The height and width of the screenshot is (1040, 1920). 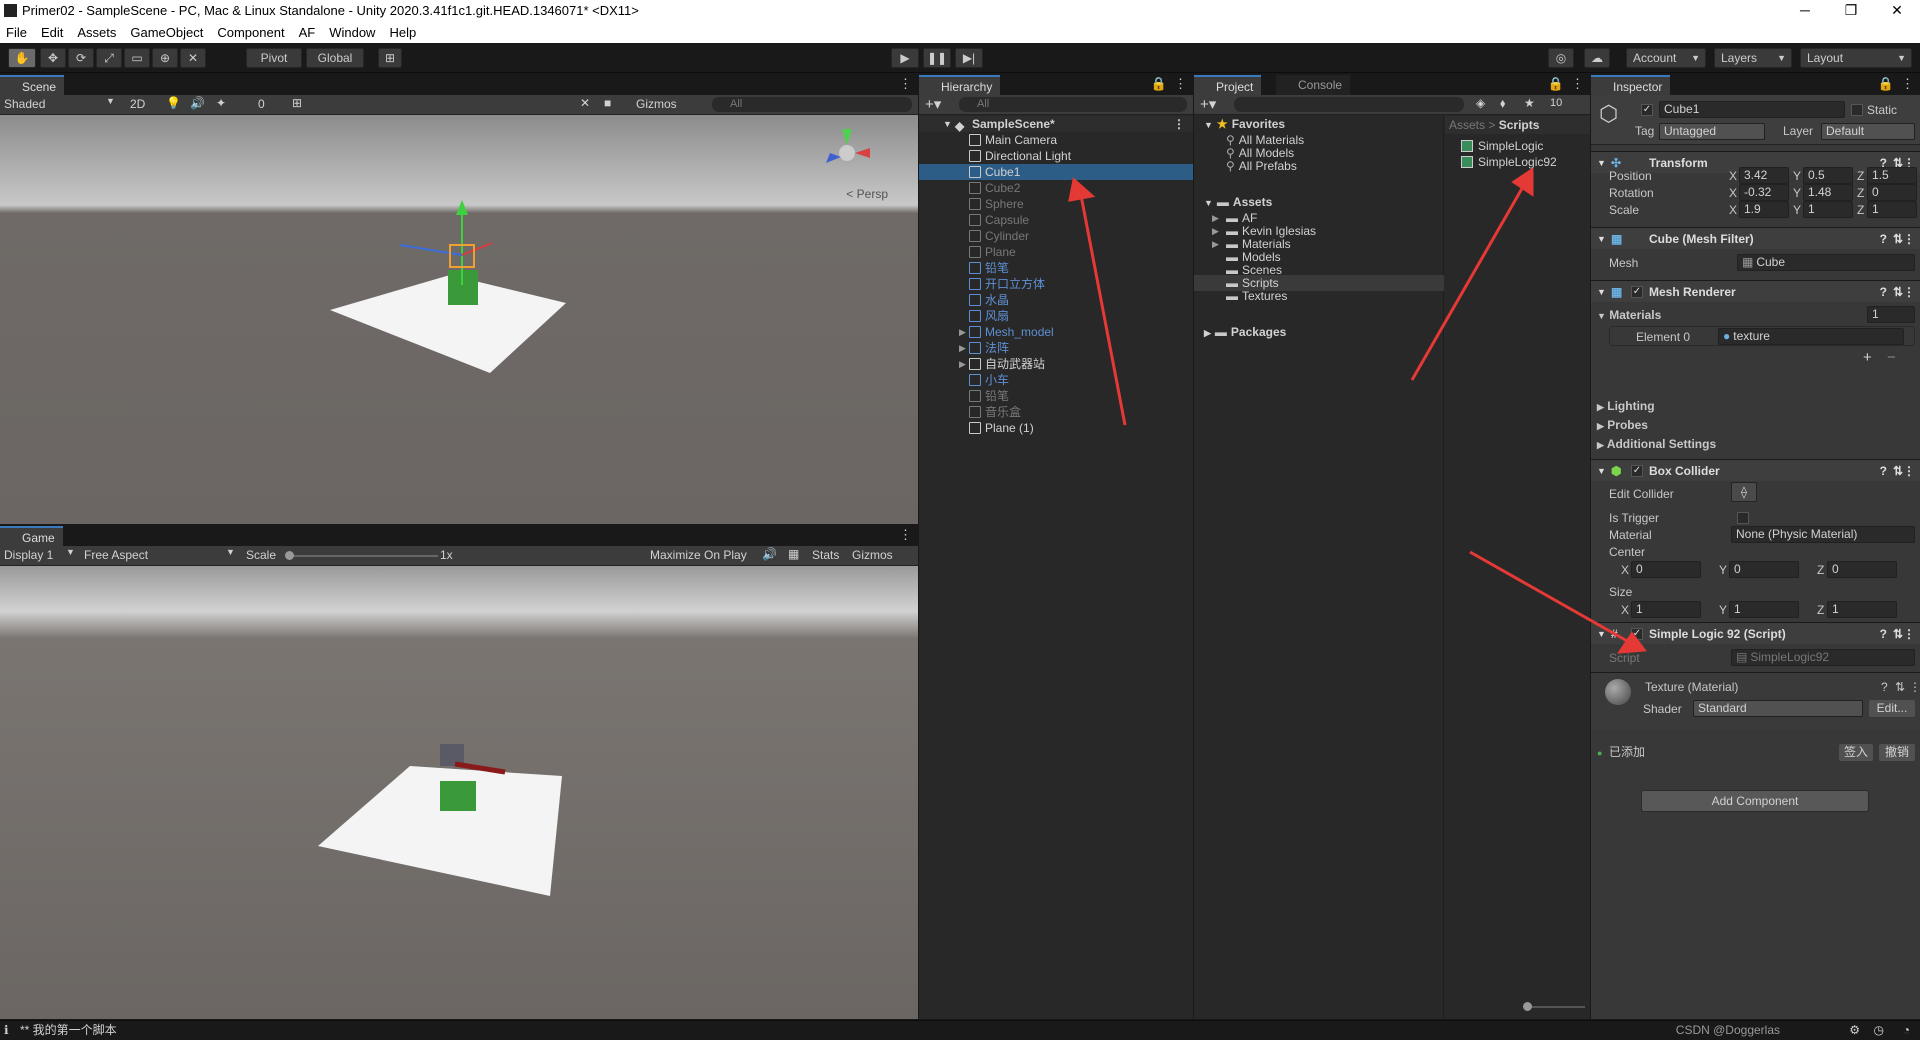 I want to click on shader-dropdown: Standard, so click(x=1778, y=708).